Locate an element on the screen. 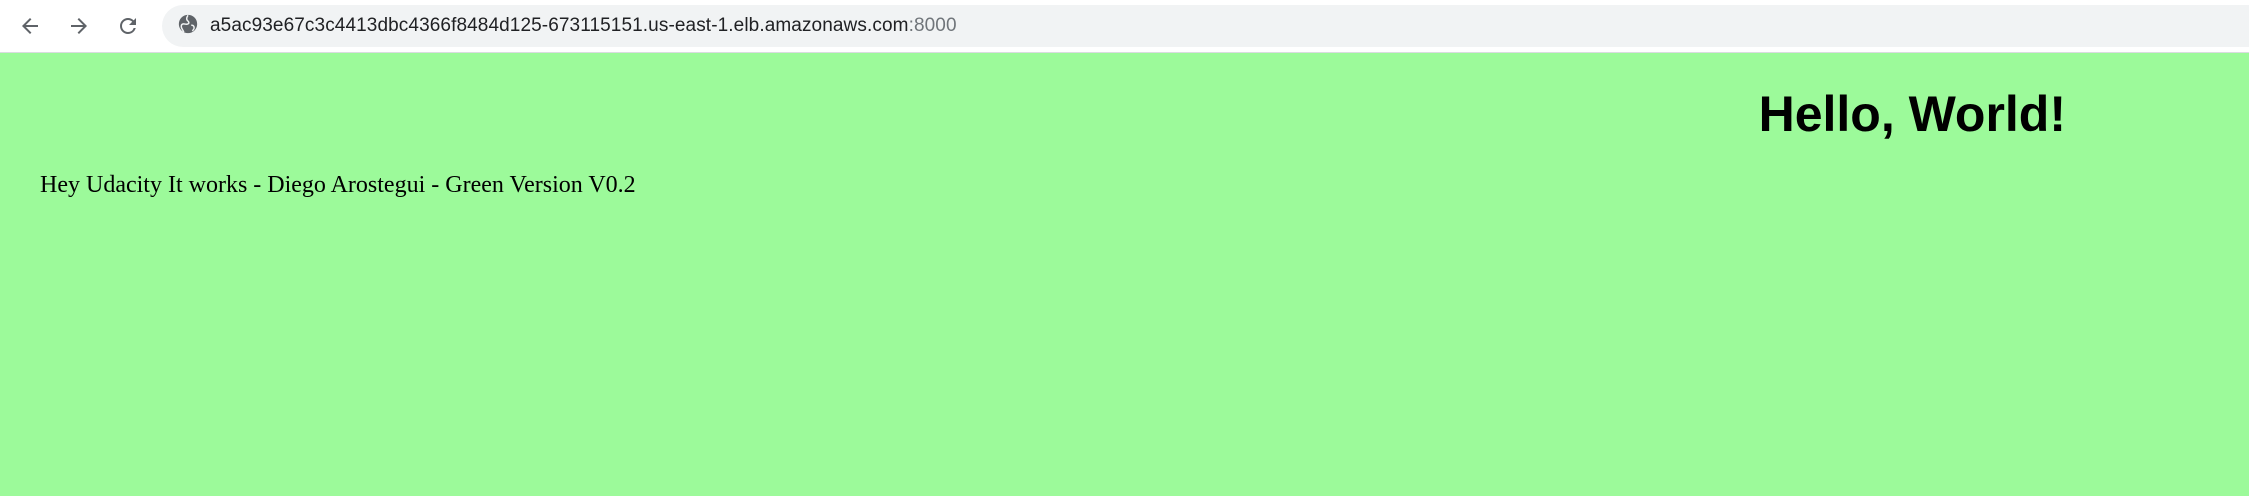 The image size is (2249, 496). reload-button is located at coordinates (128, 26).